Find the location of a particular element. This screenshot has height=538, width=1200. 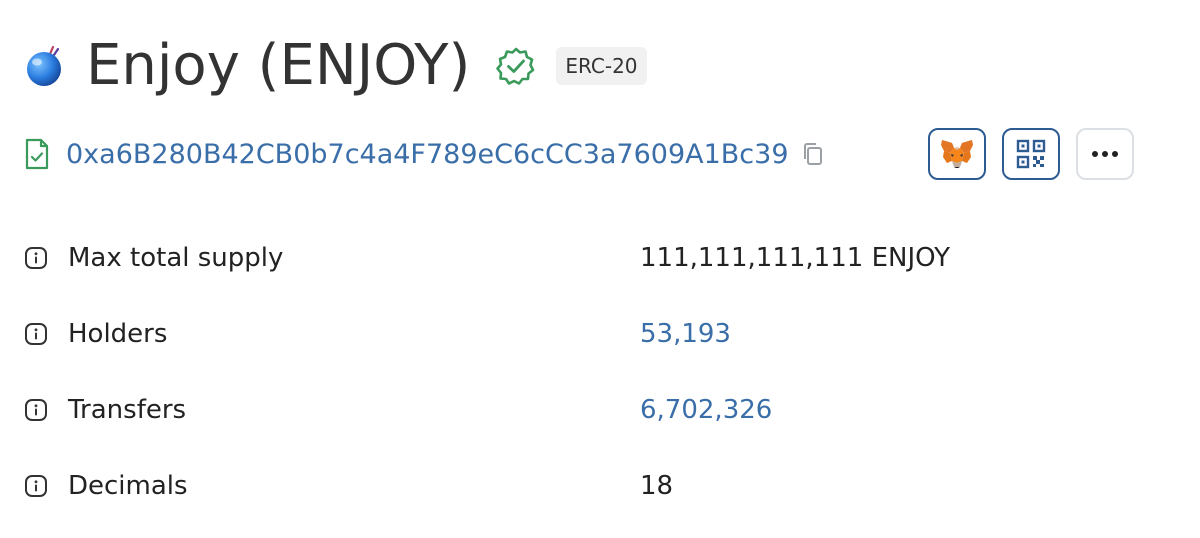

add-to-metamask-button is located at coordinates (957, 154).